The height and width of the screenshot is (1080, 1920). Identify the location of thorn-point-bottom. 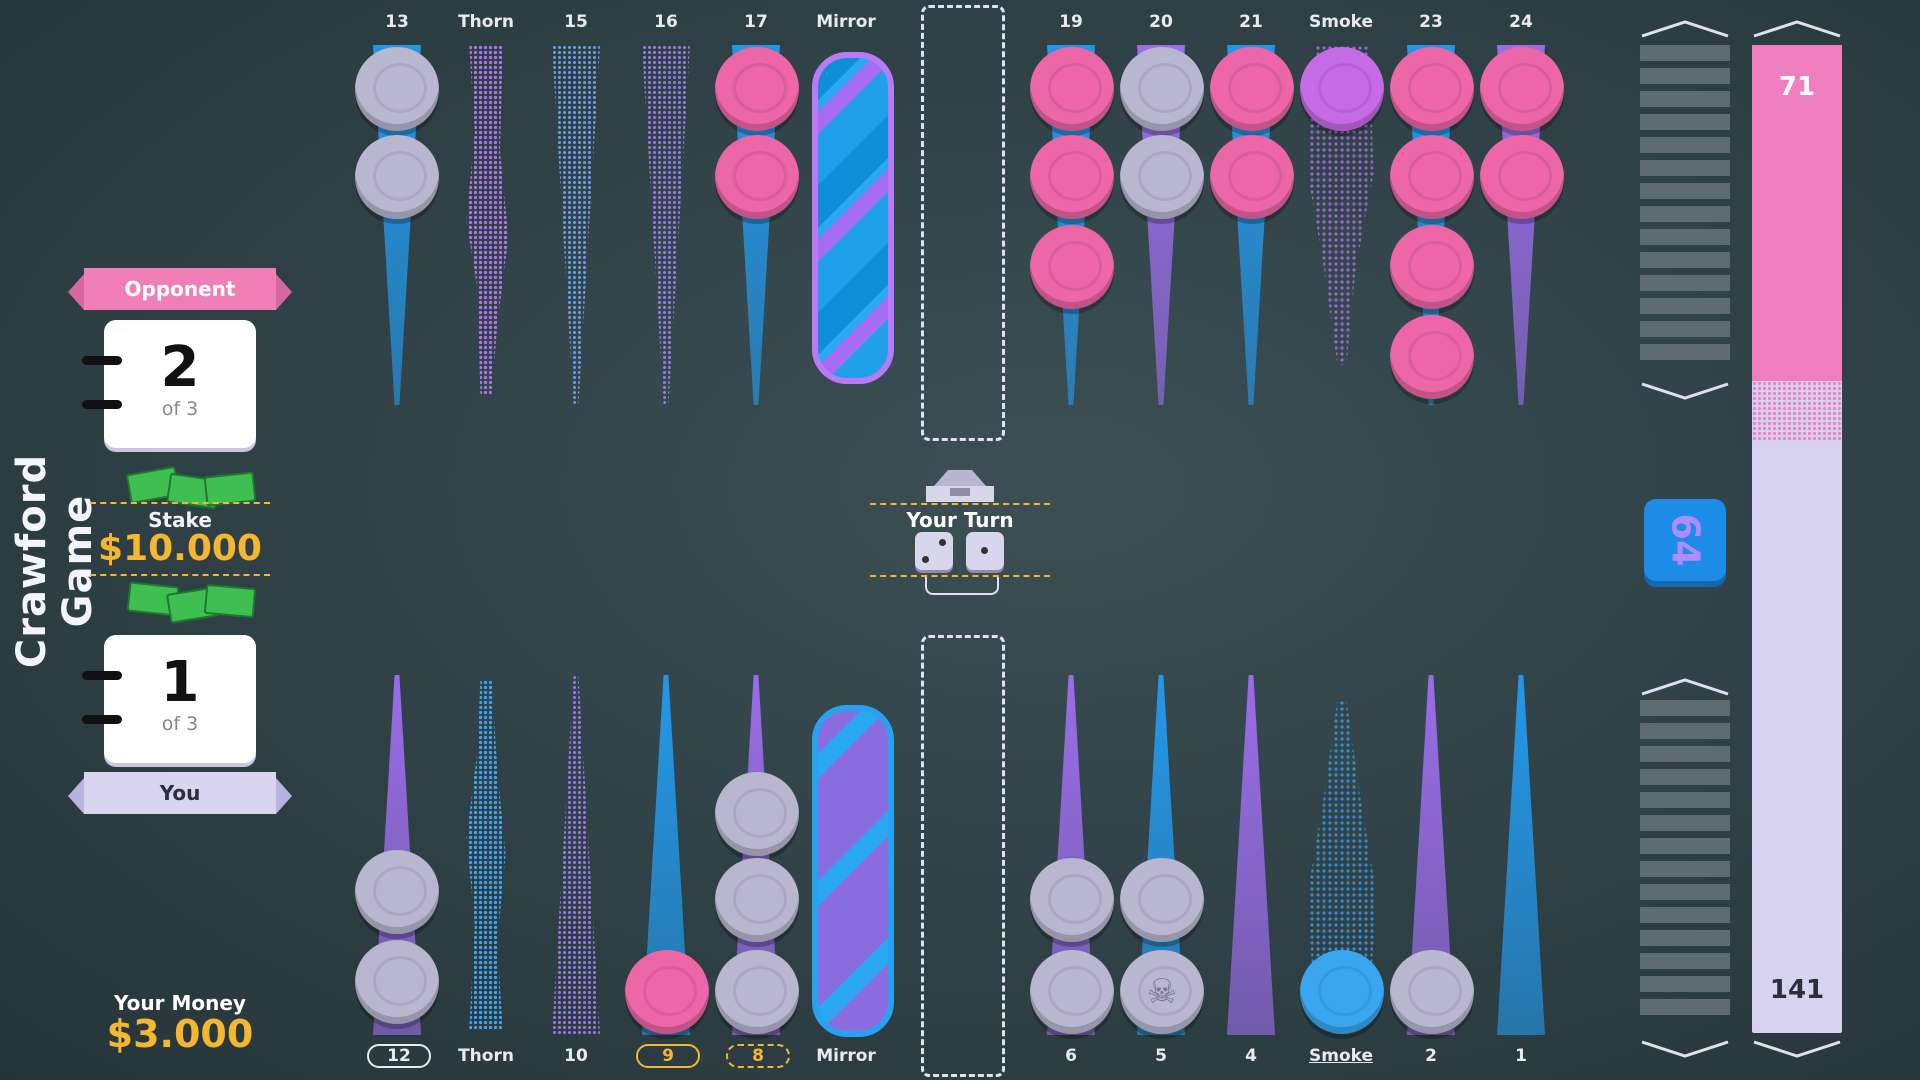
(486, 855).